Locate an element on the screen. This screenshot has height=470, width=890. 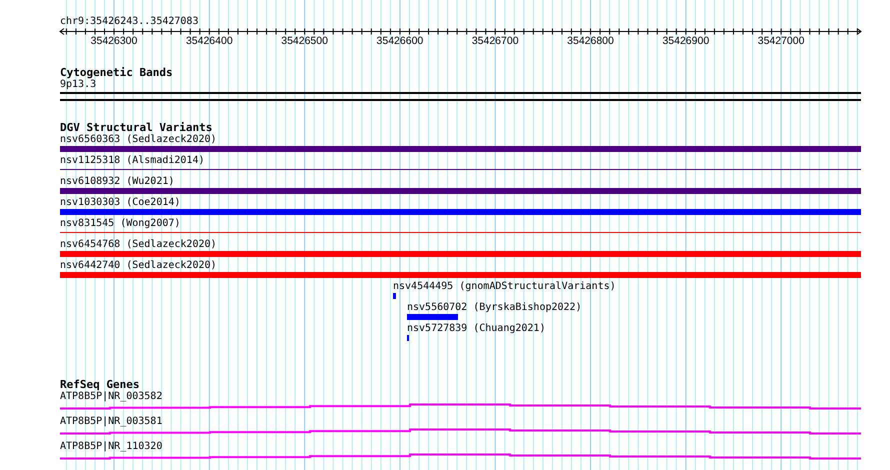
variant-label: nsv6560363 (Sedlazeck2020) is located at coordinates (138, 140).